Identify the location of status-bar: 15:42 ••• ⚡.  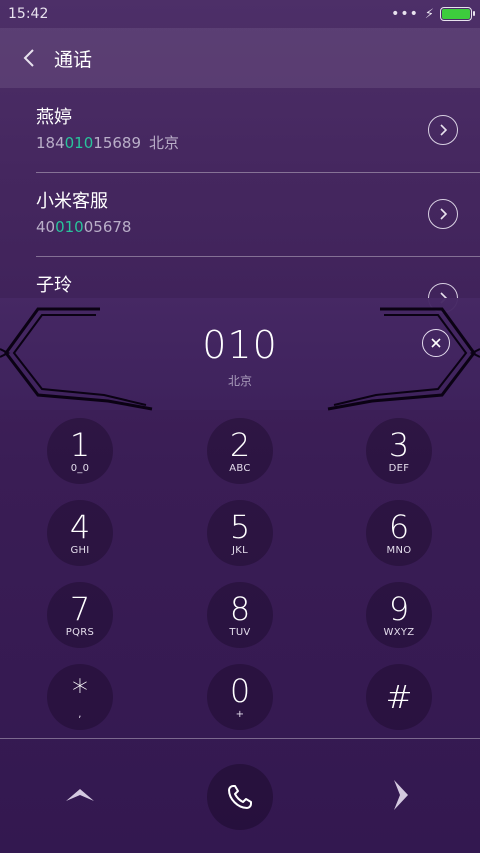
(240, 14).